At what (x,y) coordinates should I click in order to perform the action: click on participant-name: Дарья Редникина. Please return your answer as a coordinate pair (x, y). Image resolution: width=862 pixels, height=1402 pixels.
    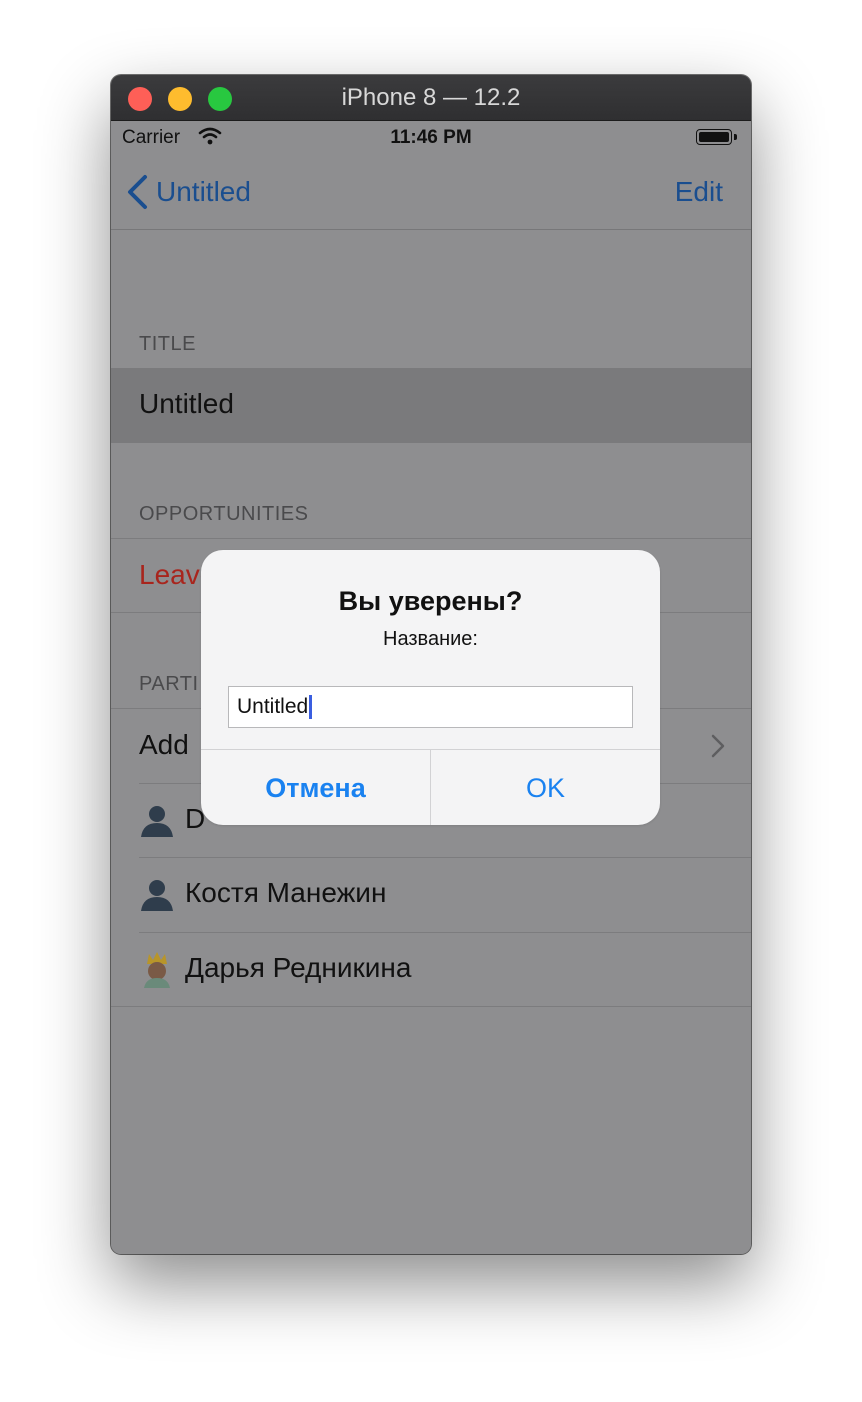
    Looking at the image, I should click on (298, 967).